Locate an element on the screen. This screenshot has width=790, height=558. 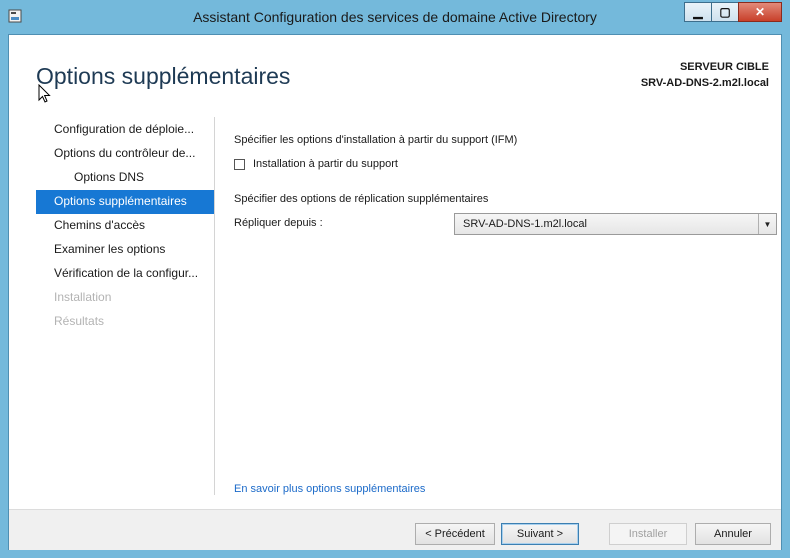
replicate-from-dropdown: SRV-AD-DNS-1.m2l.local ▼ is located at coordinates (615, 224).